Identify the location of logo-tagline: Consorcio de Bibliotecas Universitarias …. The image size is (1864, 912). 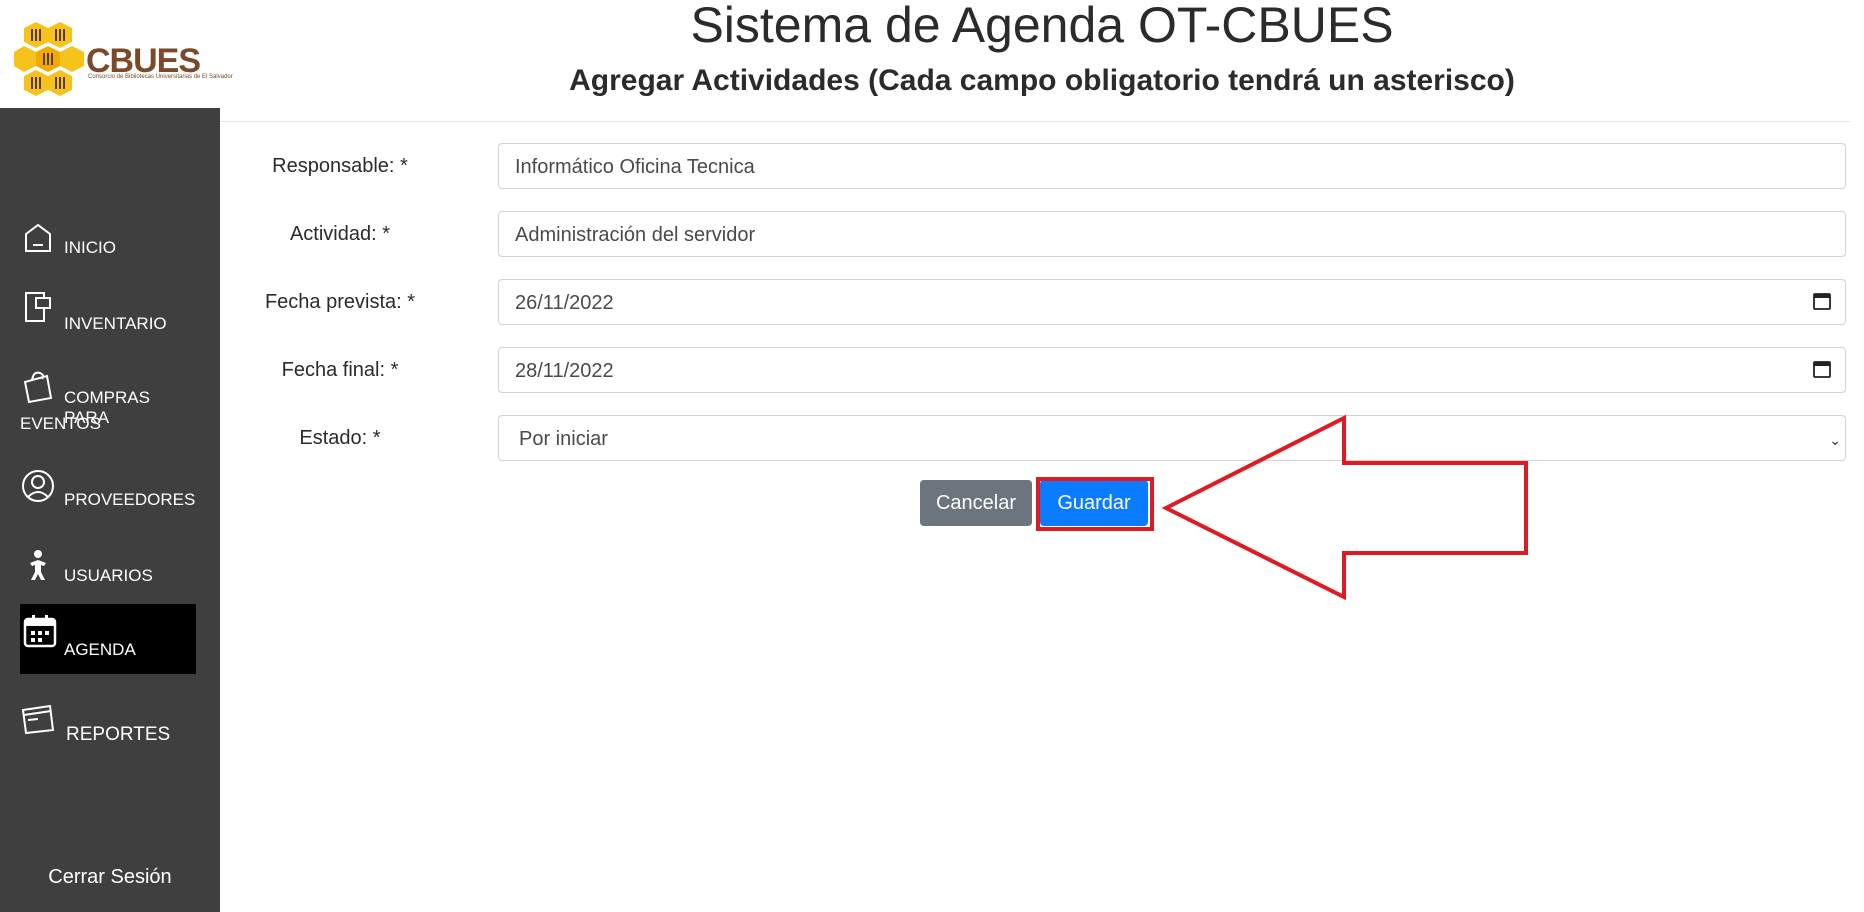
(160, 77).